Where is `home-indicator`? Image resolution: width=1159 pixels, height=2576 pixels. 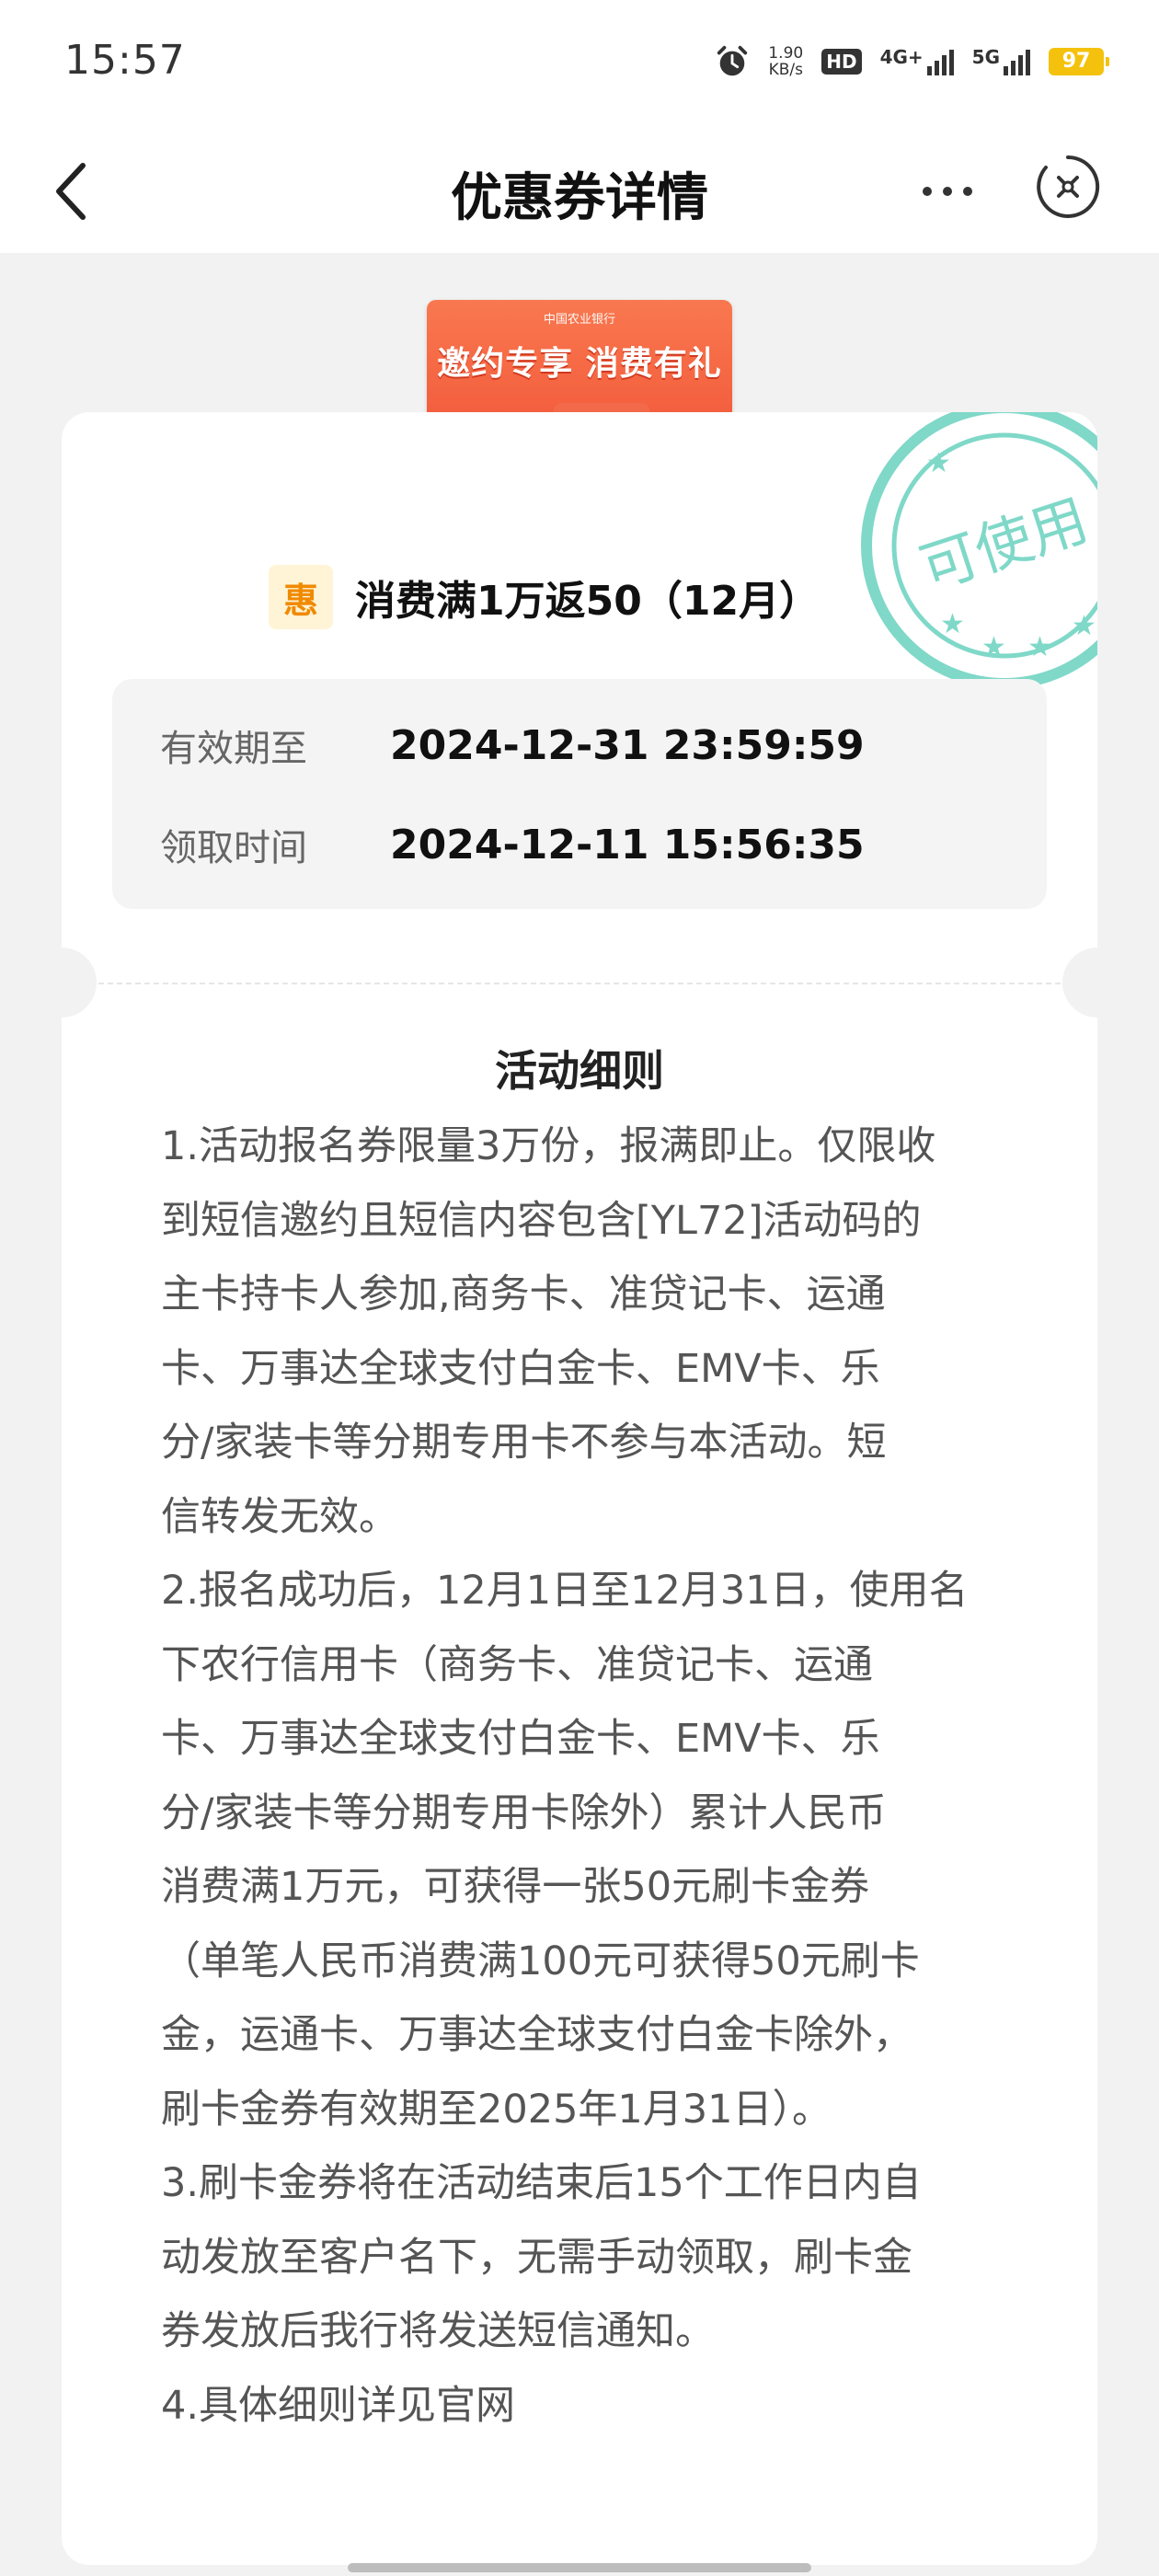 home-indicator is located at coordinates (579, 2567).